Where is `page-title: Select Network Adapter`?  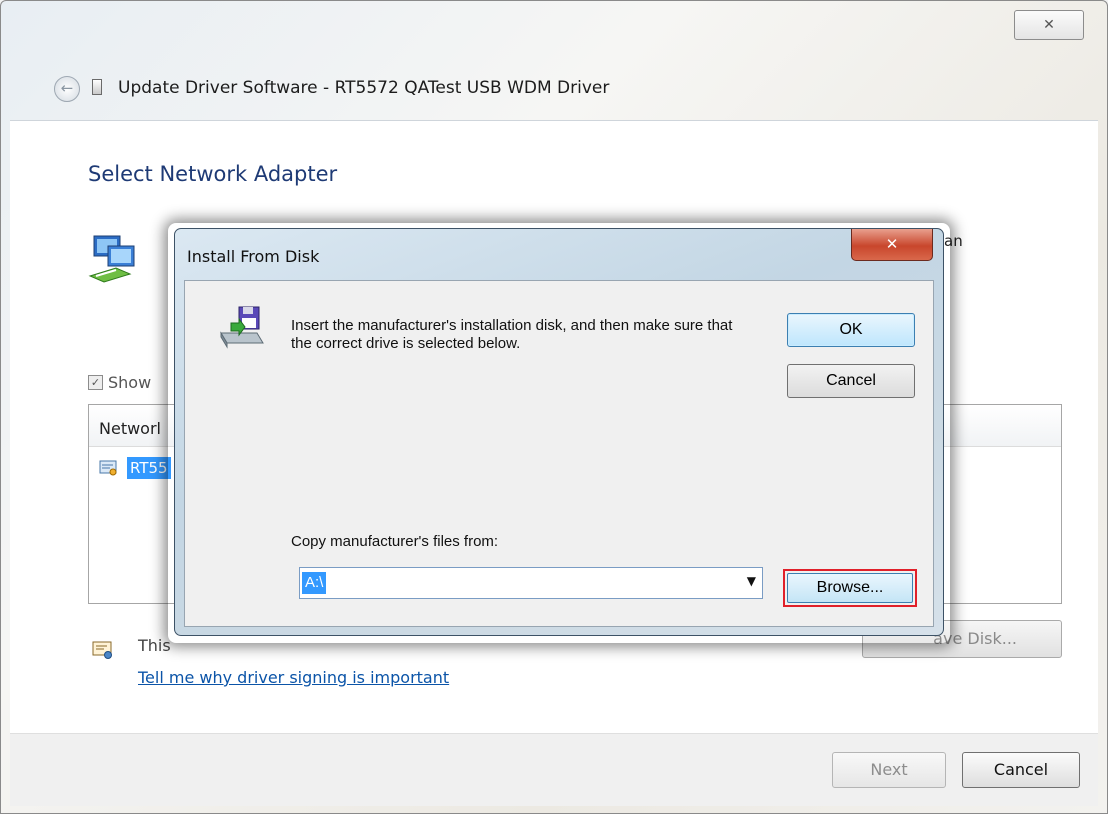
page-title: Select Network Adapter is located at coordinates (213, 174).